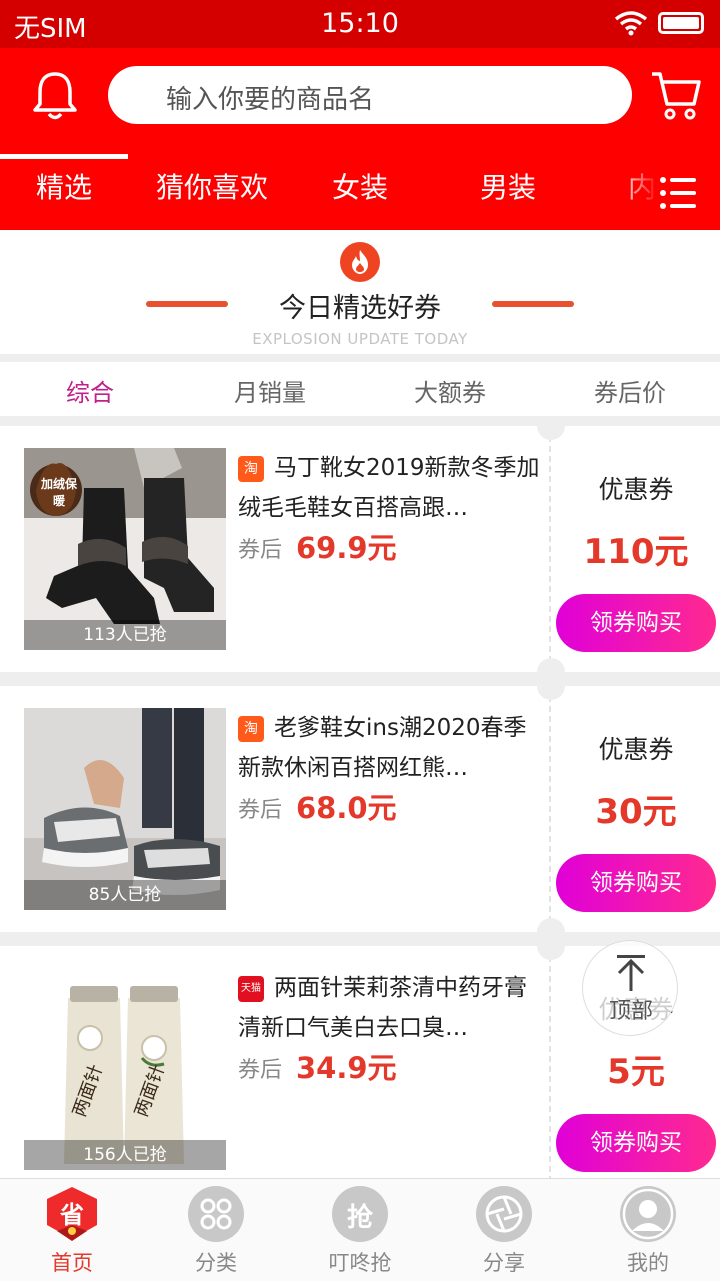 The height and width of the screenshot is (1281, 720). What do you see at coordinates (270, 100) in the screenshot?
I see `search-placeholder: 输入你要的商品名` at bounding box center [270, 100].